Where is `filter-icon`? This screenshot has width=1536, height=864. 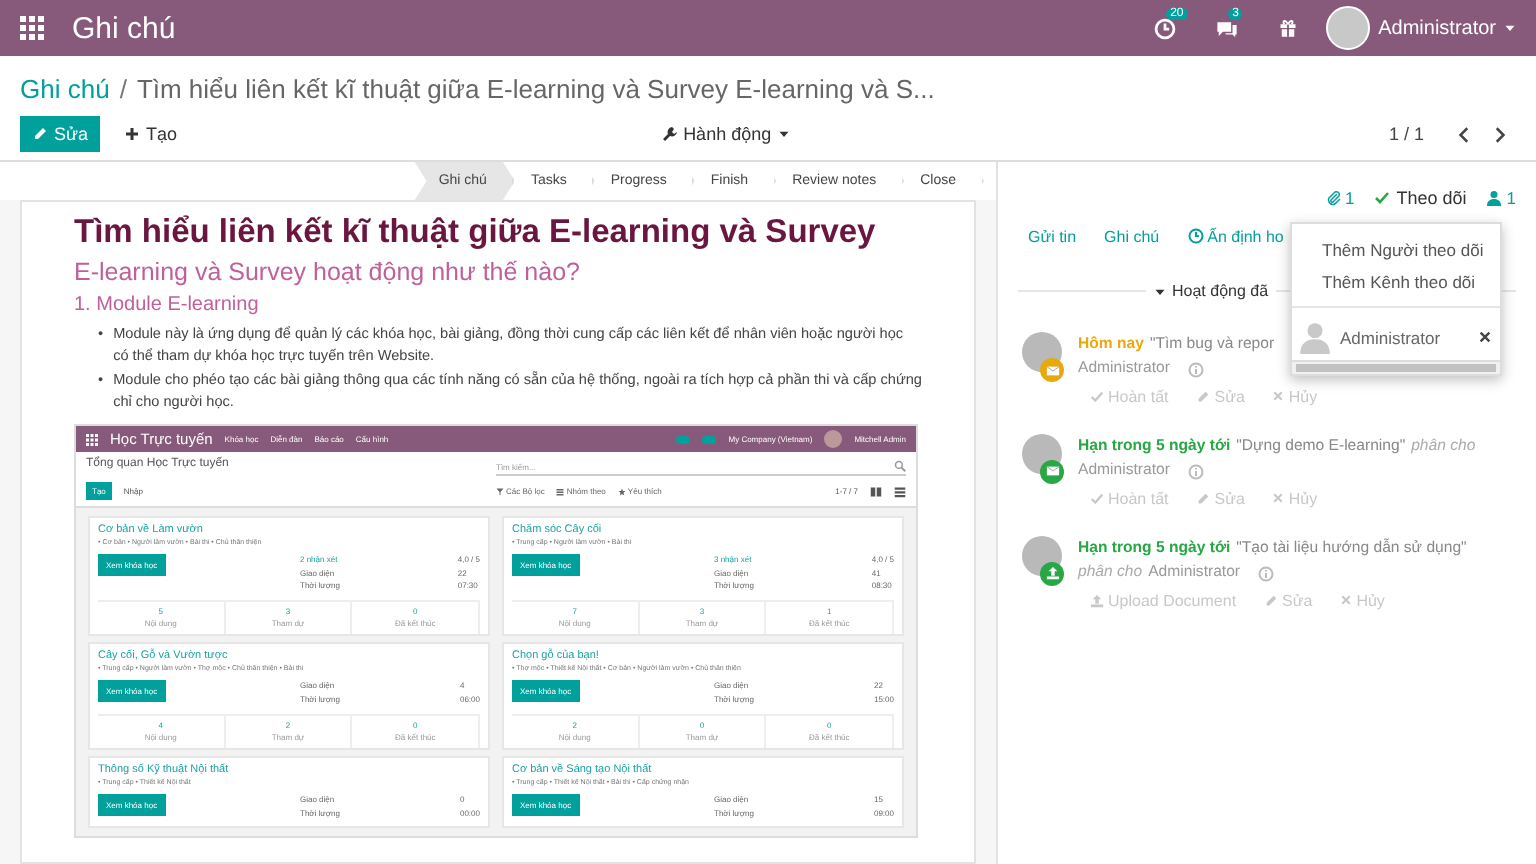
filter-icon is located at coordinates (500, 491).